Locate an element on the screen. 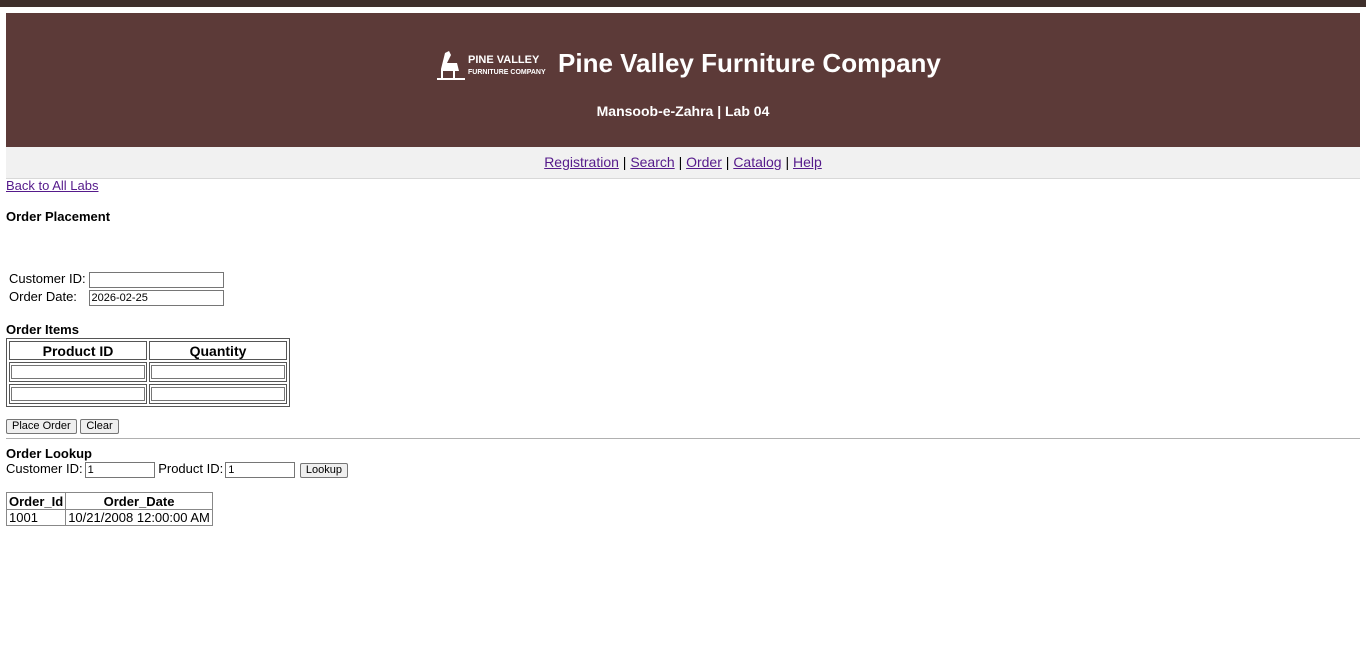 The image size is (1366, 654). company-logo: PINE VALLEY FURNITURE COMPANY is located at coordinates (491, 66).